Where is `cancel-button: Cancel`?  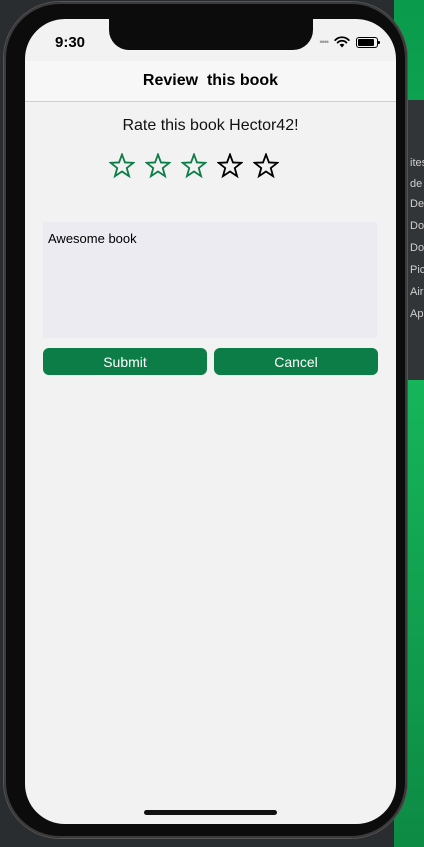 cancel-button: Cancel is located at coordinates (296, 361).